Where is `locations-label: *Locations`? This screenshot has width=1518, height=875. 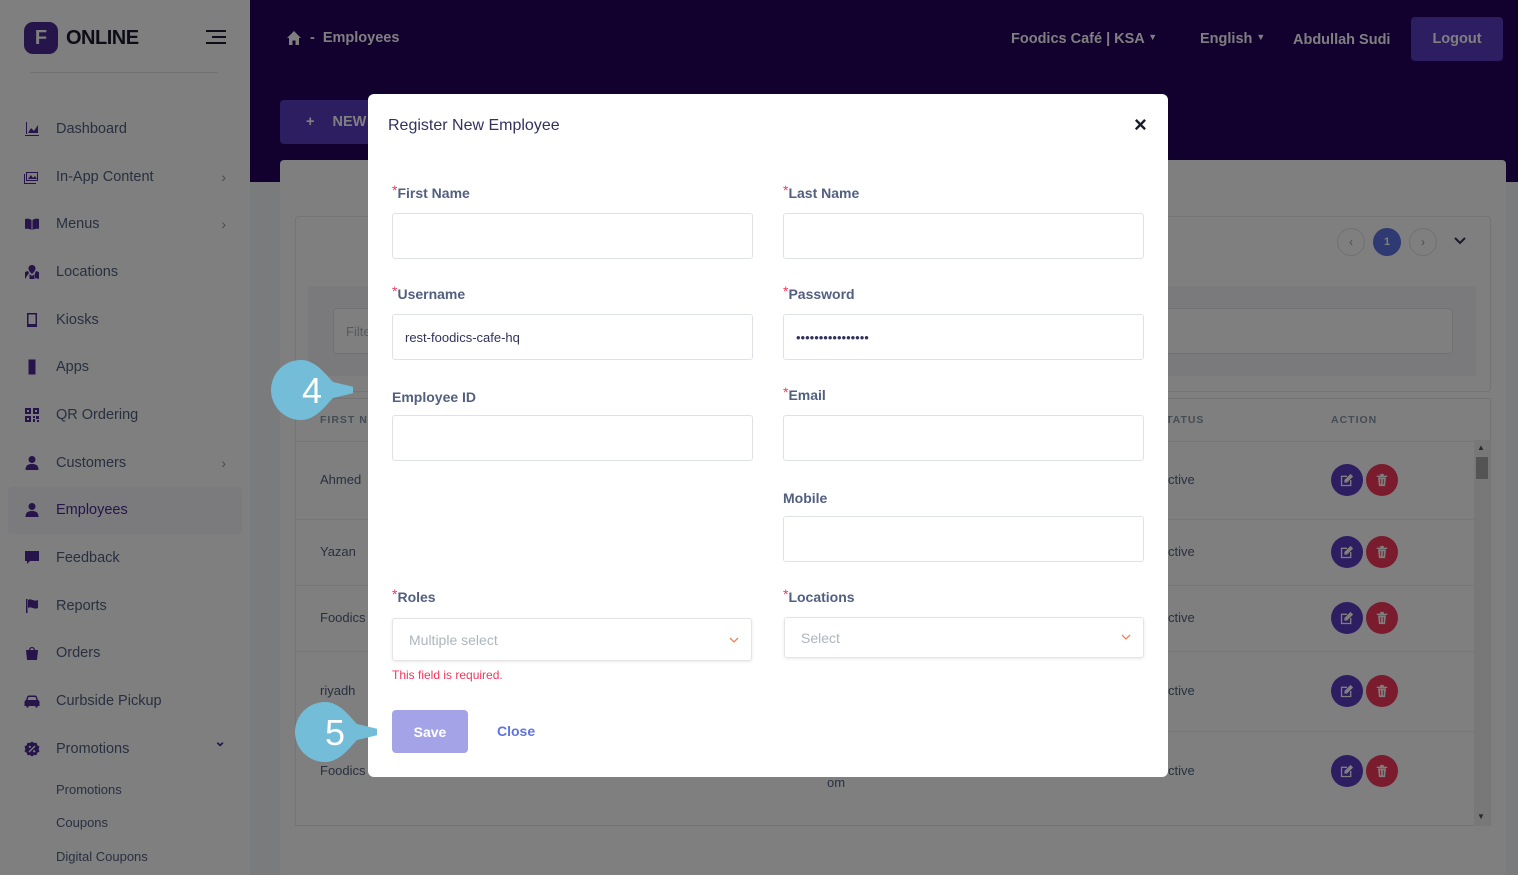 locations-label: *Locations is located at coordinates (819, 595).